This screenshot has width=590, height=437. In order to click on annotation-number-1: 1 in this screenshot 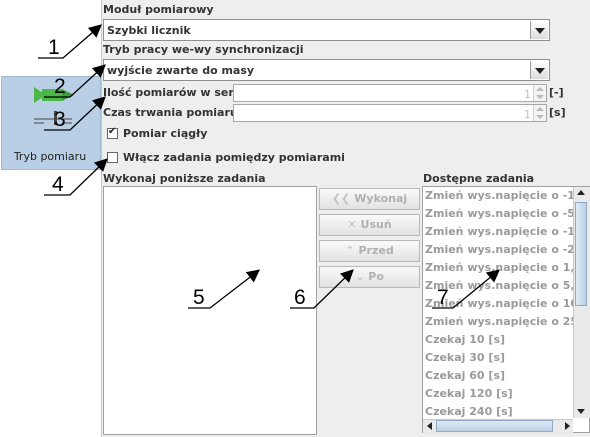, I will do `click(54, 47)`.